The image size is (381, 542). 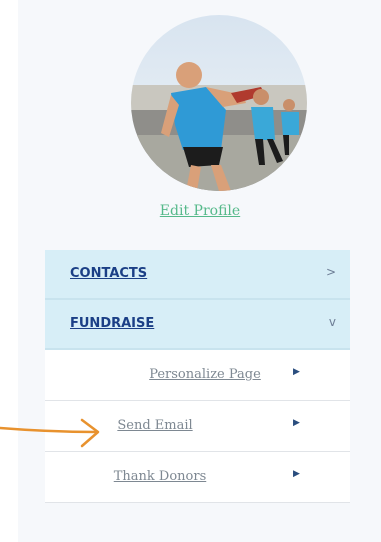 What do you see at coordinates (330, 272) in the screenshot?
I see `chevron-right-icon: >` at bounding box center [330, 272].